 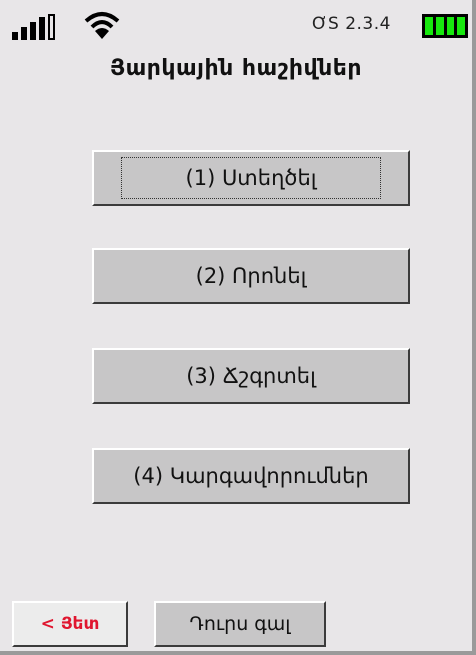 What do you see at coordinates (70, 624) in the screenshot?
I see `back-softkey: < Յետ` at bounding box center [70, 624].